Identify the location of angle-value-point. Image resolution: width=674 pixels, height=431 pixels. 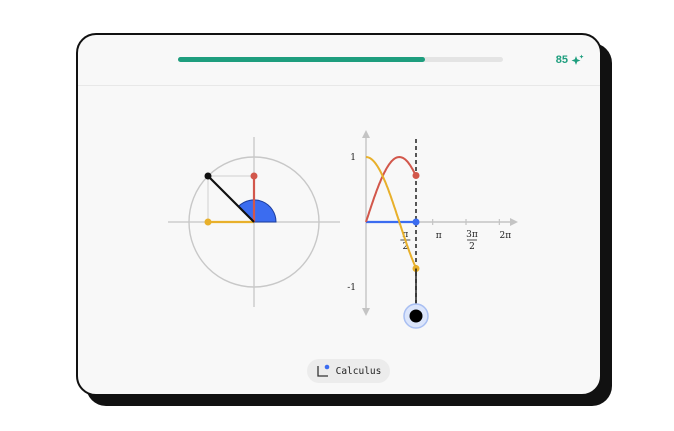
(416, 222).